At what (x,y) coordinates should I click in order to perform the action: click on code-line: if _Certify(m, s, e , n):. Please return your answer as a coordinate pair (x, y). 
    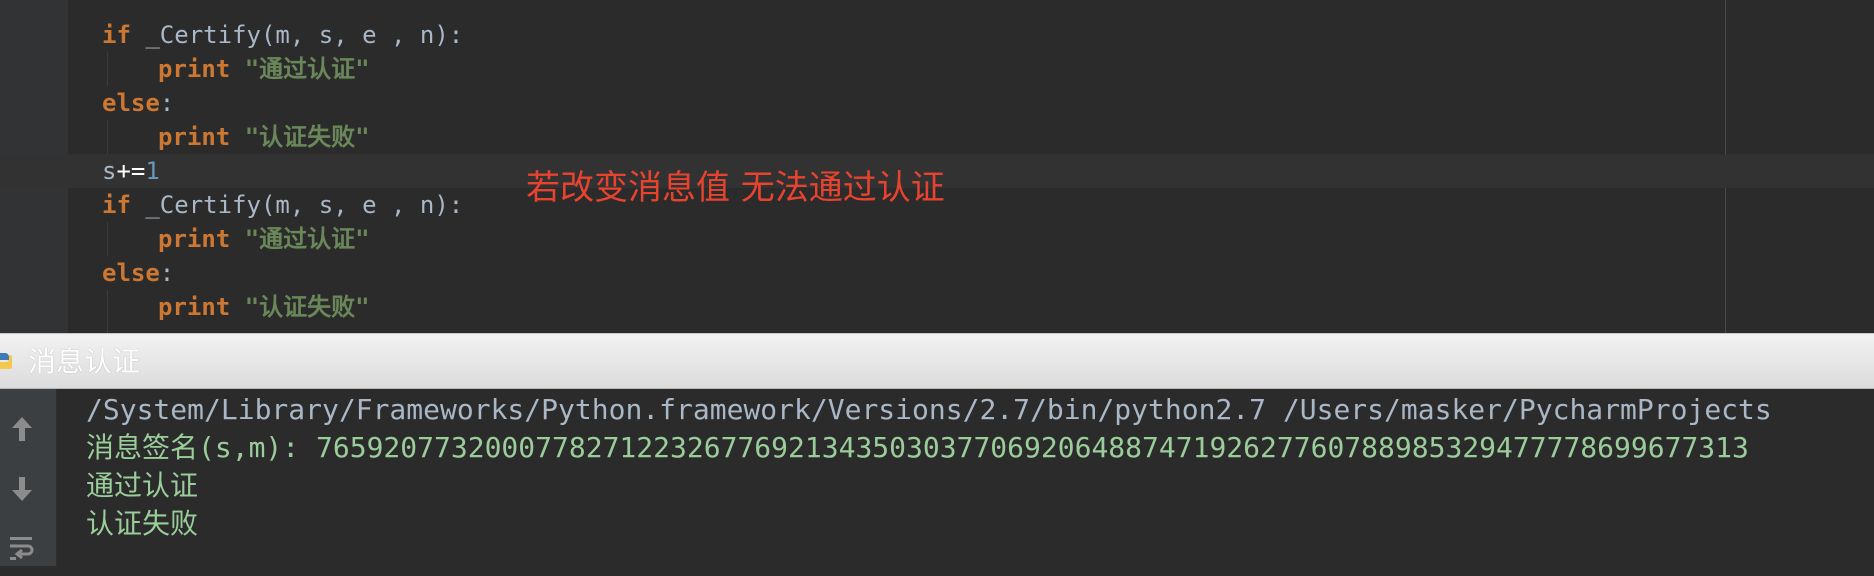
    Looking at the image, I should click on (937, 35).